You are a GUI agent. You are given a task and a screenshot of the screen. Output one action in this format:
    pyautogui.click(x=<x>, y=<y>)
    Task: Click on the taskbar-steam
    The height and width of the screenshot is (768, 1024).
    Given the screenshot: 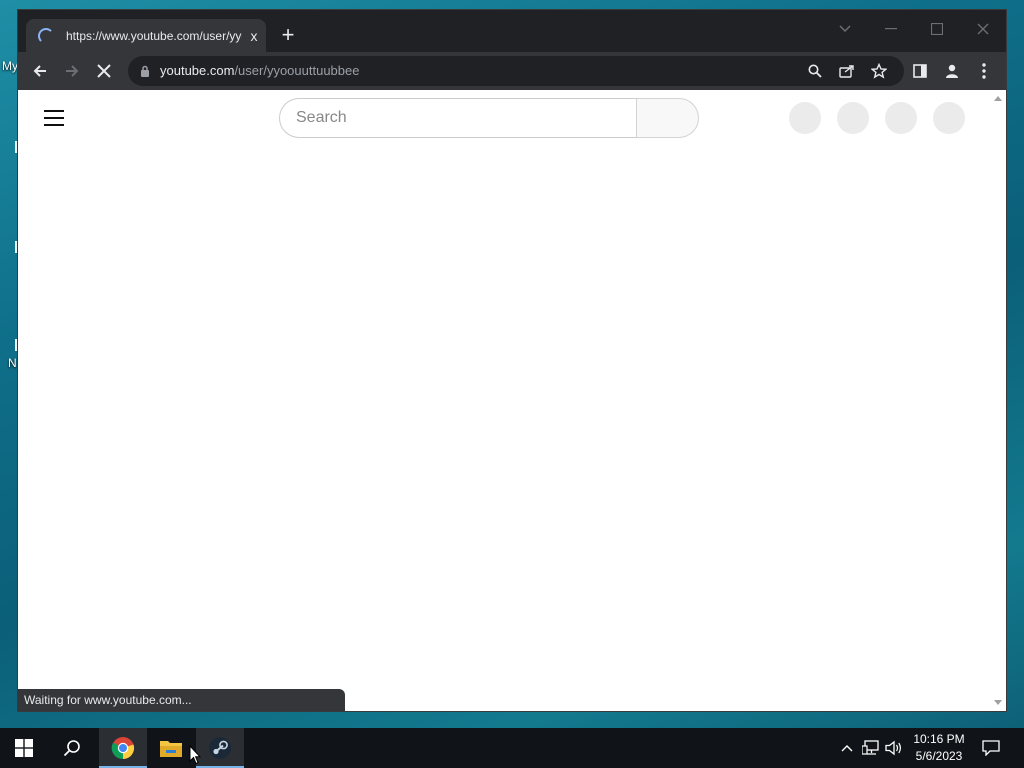 What is the action you would take?
    pyautogui.click(x=220, y=748)
    